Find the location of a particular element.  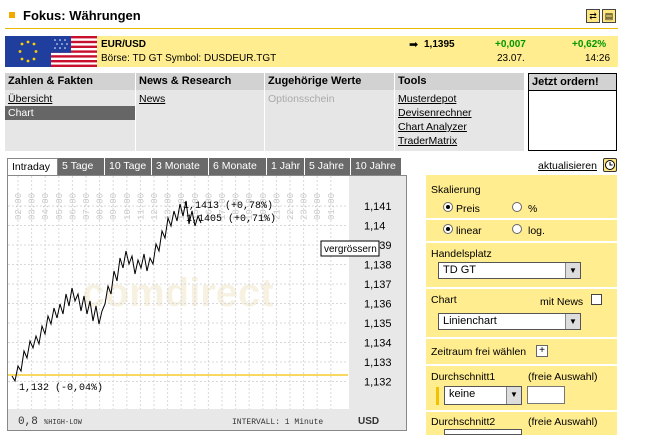

quote-exchange-line: Börse: TD GT Symbol: DUSDEUR.TGT is located at coordinates (189, 58).